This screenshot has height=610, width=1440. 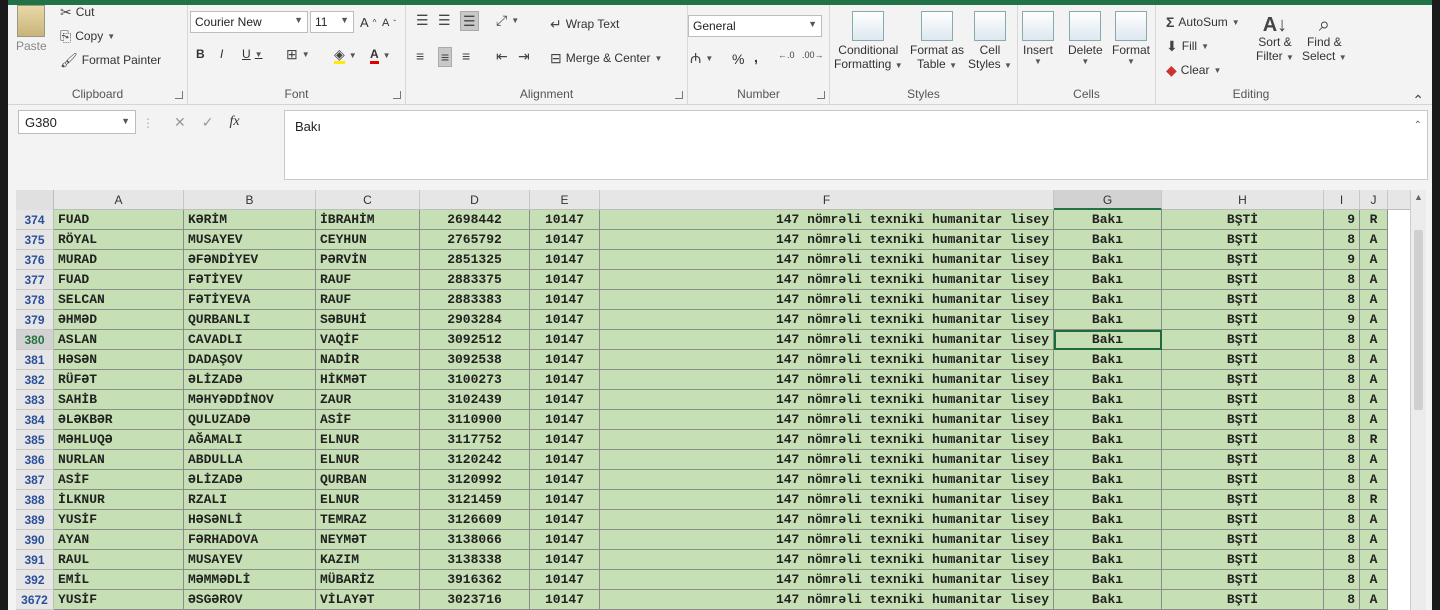 I want to click on cell-c: VAQİF, so click(x=368, y=340).